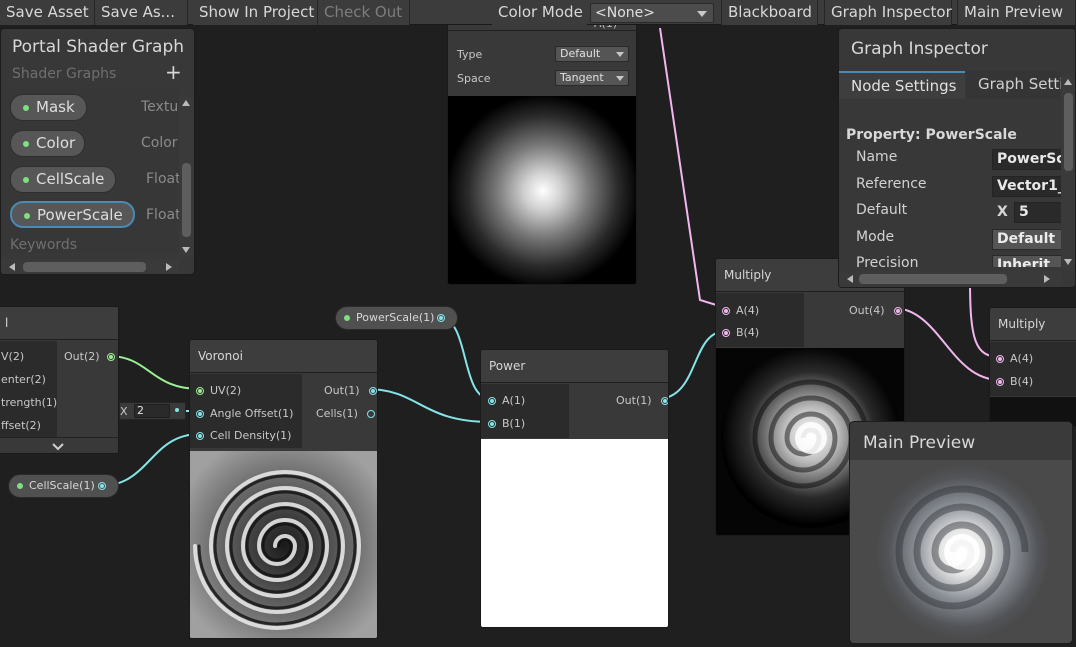 This screenshot has width=1076, height=647. Describe the element at coordinates (592, 78) in the screenshot. I see `space-dropdown: Tangent` at that location.